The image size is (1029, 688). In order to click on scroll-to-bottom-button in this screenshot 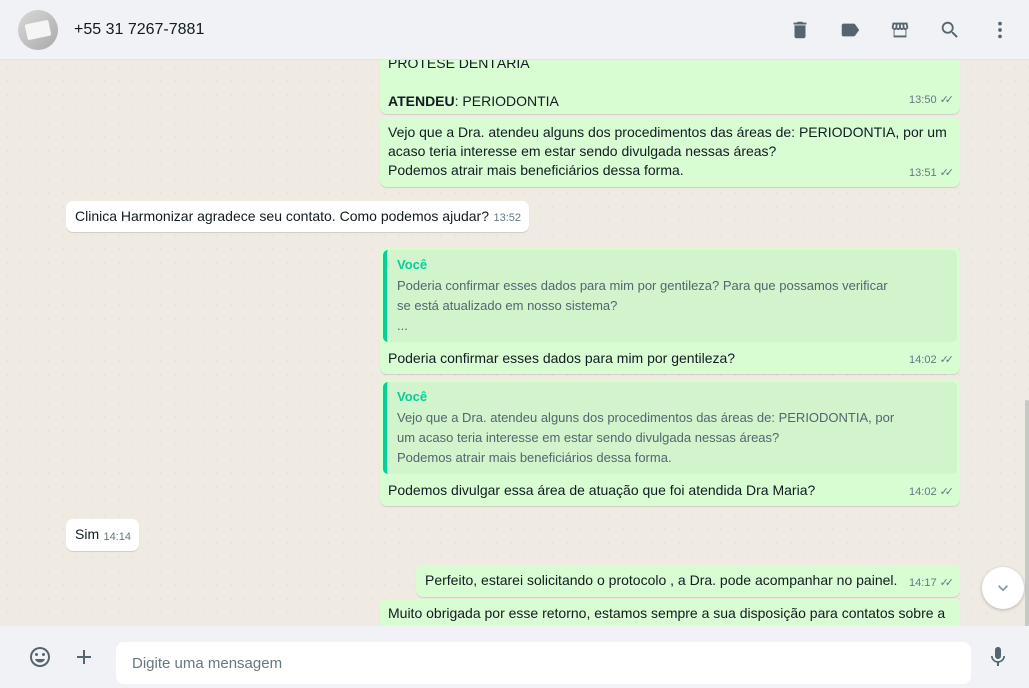, I will do `click(1003, 588)`.